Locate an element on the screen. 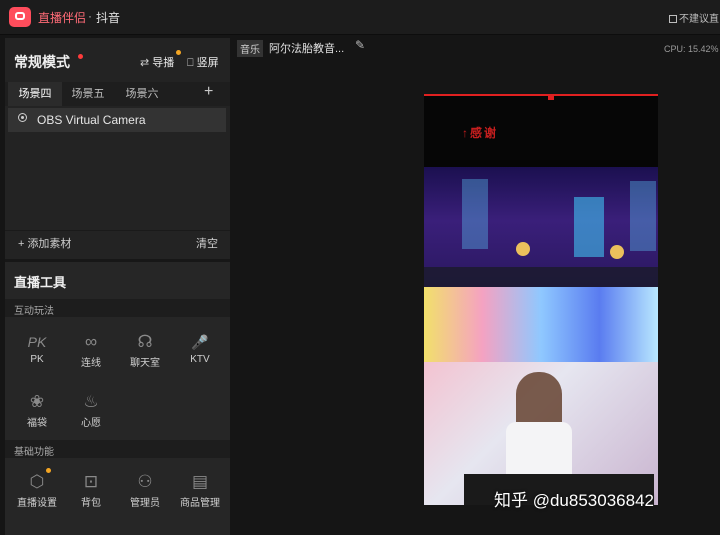  dj-body is located at coordinates (539, 449).